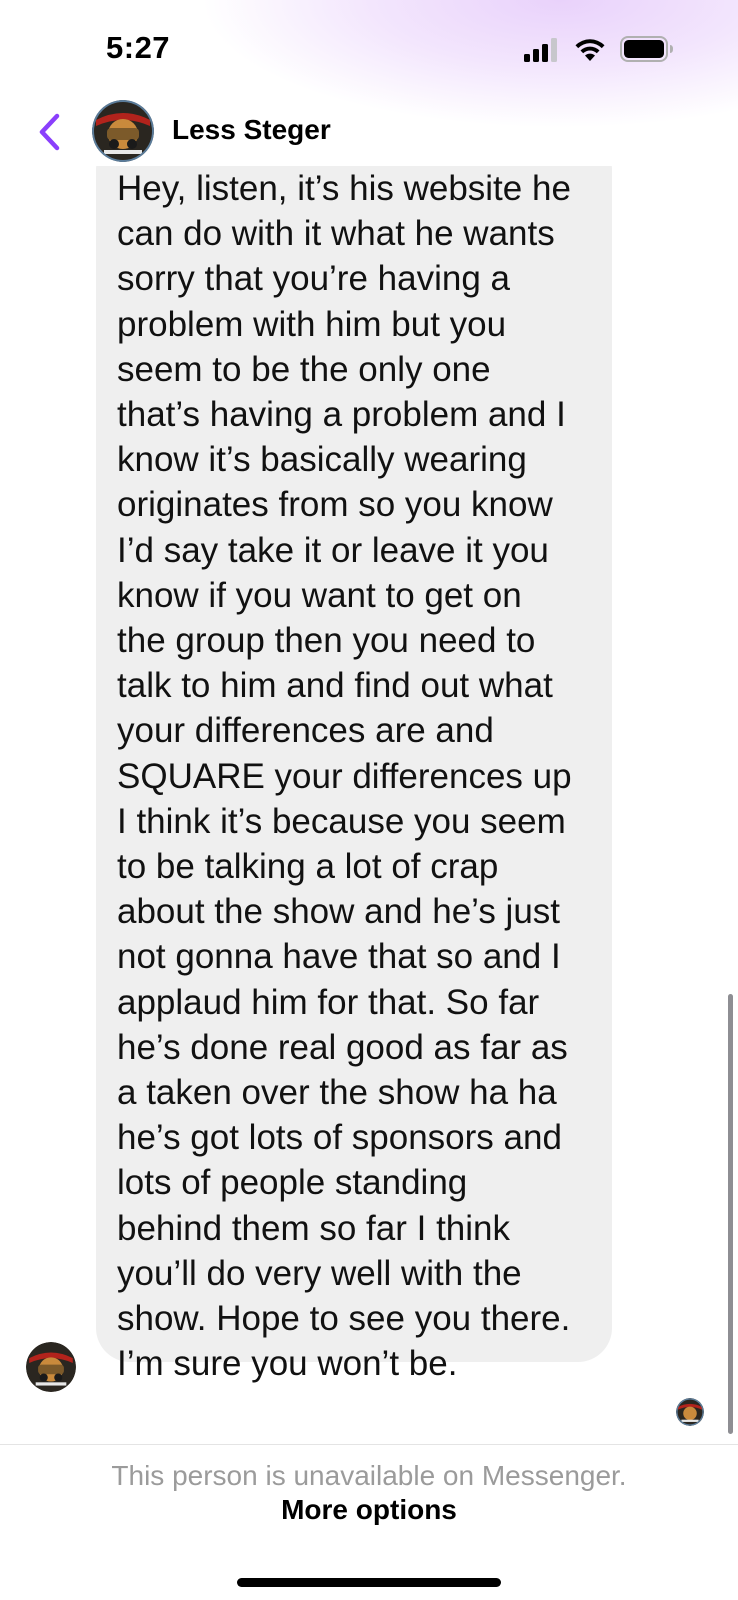 Image resolution: width=738 pixels, height=1600 pixels. Describe the element at coordinates (369, 1510) in the screenshot. I see `more-options-link: More options` at that location.